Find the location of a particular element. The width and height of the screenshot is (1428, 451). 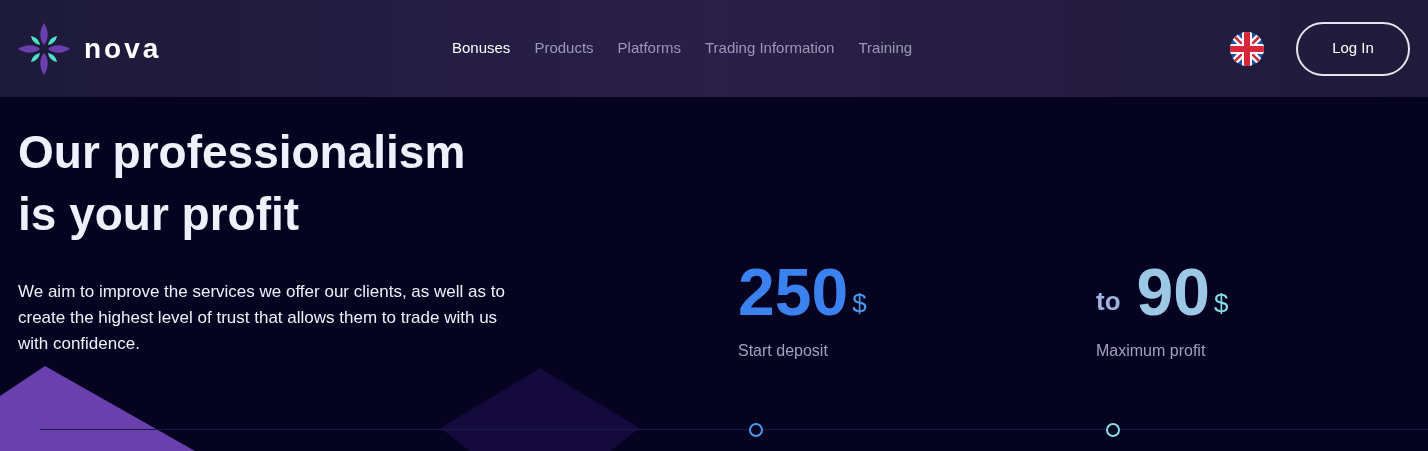

flower-logo-icon is located at coordinates (44, 48).